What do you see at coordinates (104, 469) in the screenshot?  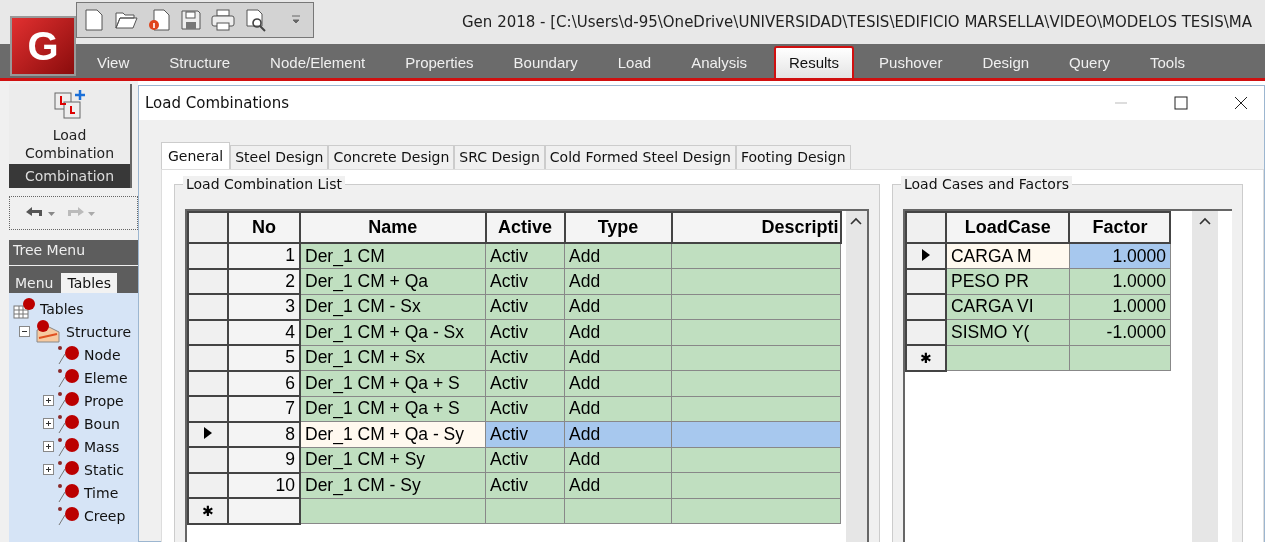 I see `tree-item: Static` at bounding box center [104, 469].